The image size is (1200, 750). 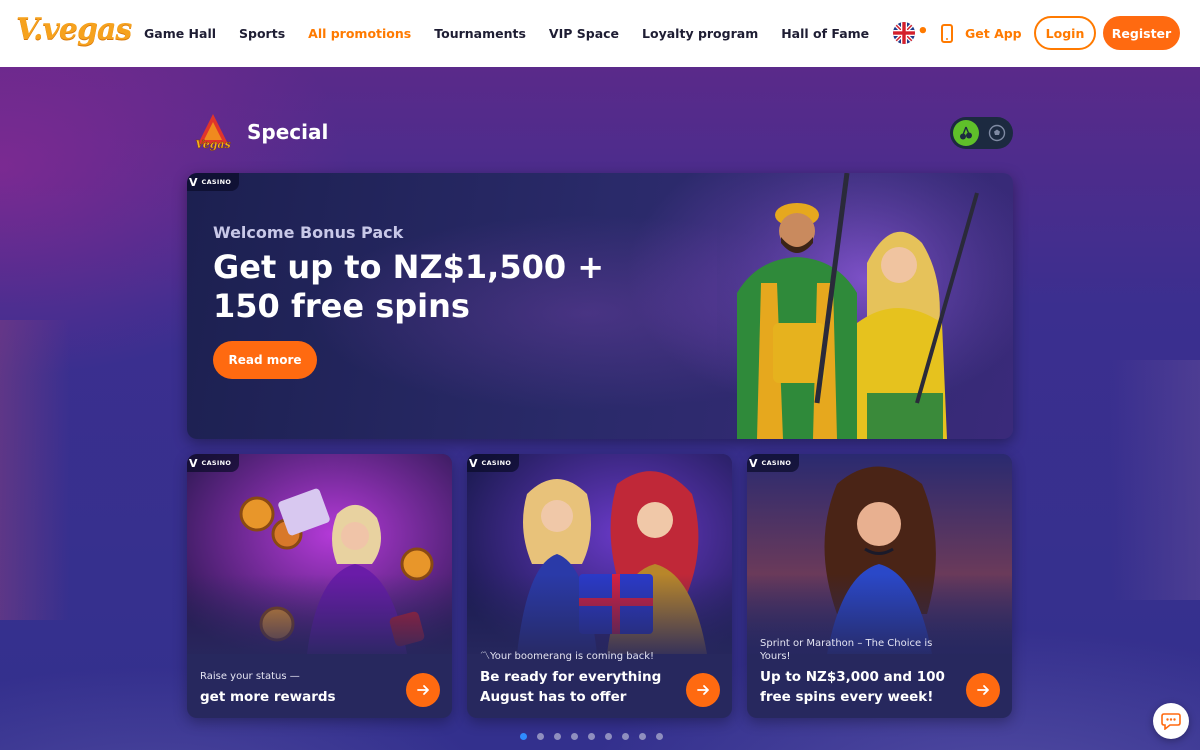 I want to click on chat-bubble-icon, so click(x=1171, y=721).